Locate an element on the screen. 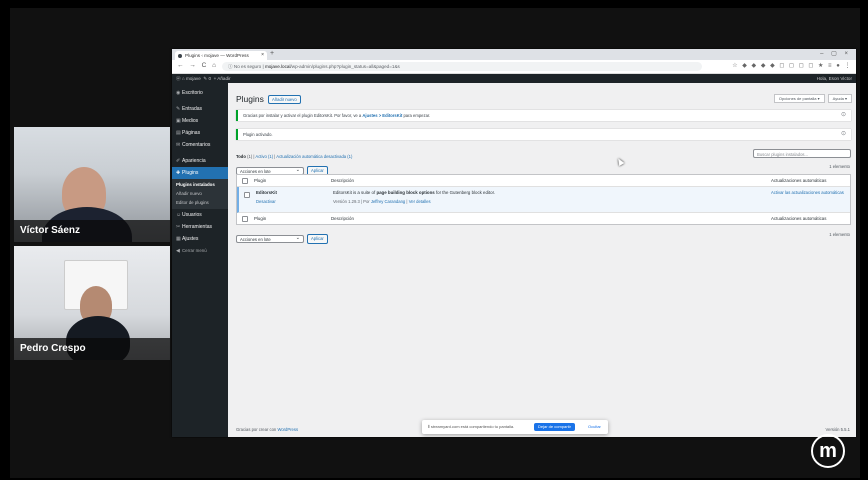 Image resolution: width=868 pixels, height=480 pixels. wp-version: Versión 5.5.1 is located at coordinates (837, 429).